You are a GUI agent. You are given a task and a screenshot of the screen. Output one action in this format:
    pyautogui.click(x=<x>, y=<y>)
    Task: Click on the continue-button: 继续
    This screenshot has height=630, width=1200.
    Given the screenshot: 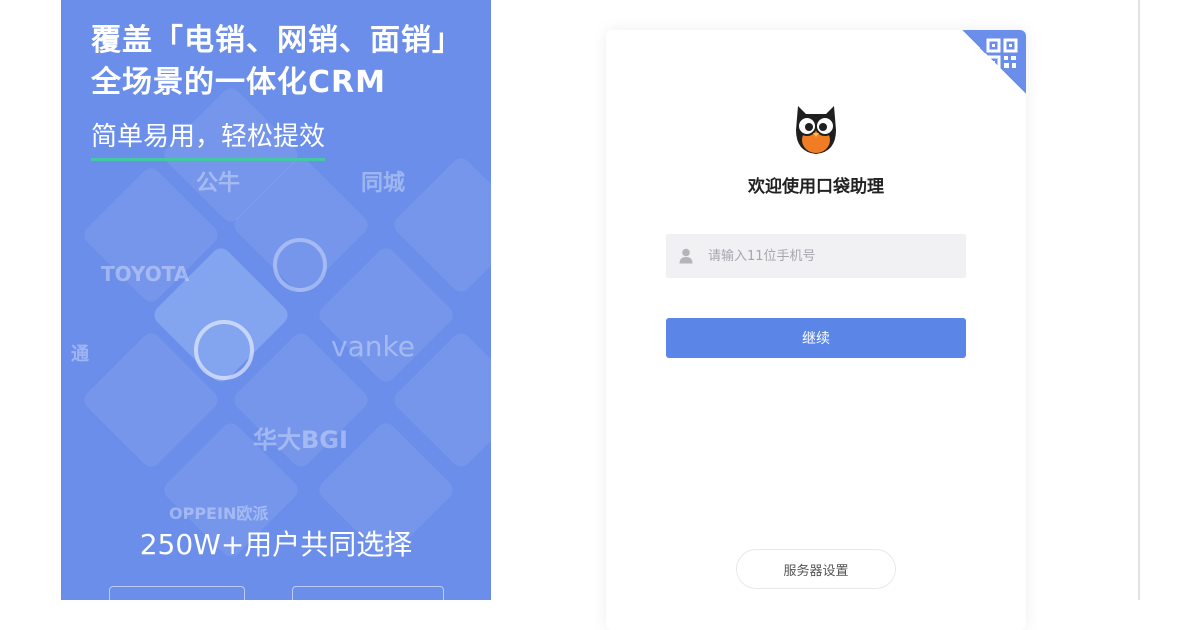 What is the action you would take?
    pyautogui.click(x=816, y=338)
    